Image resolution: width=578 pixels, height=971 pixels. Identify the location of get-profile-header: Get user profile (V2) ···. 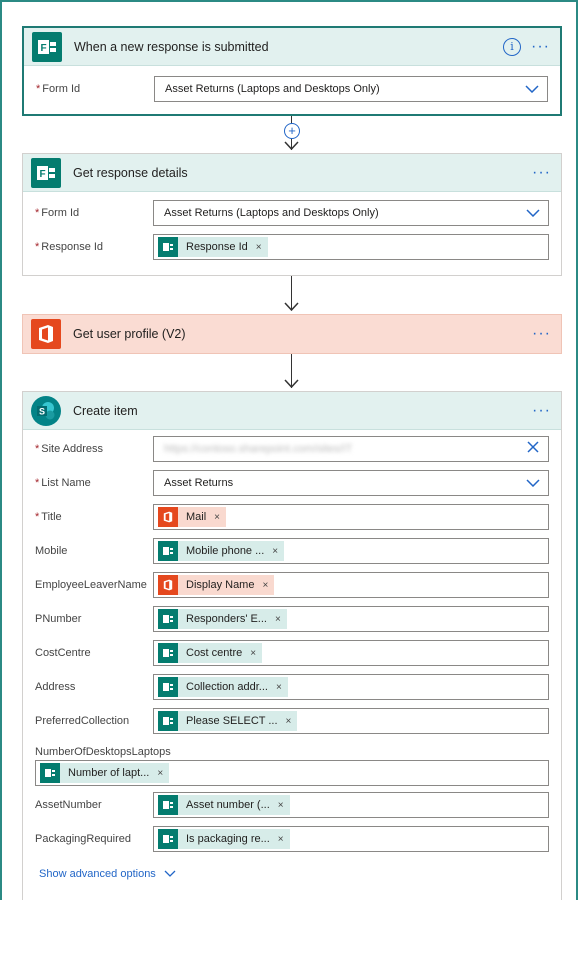
(292, 334).